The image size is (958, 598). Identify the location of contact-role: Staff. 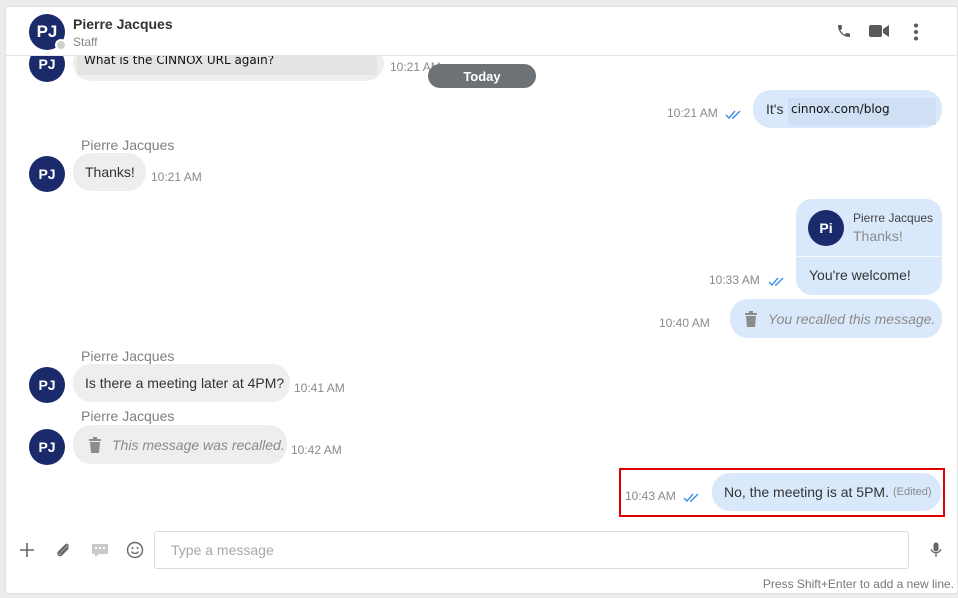
(85, 42).